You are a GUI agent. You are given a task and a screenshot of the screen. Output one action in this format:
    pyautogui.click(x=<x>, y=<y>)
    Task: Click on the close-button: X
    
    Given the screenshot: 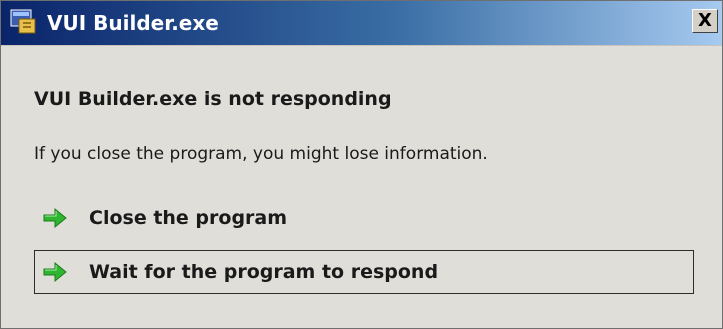 What is the action you would take?
    pyautogui.click(x=705, y=21)
    